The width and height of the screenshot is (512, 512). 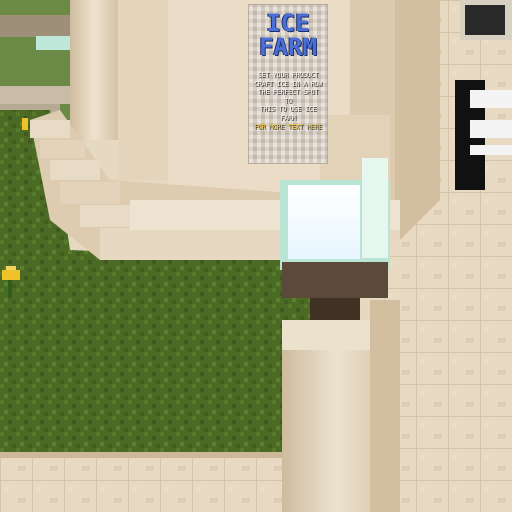 I want to click on sign-title-line1: ICE, so click(x=288, y=23).